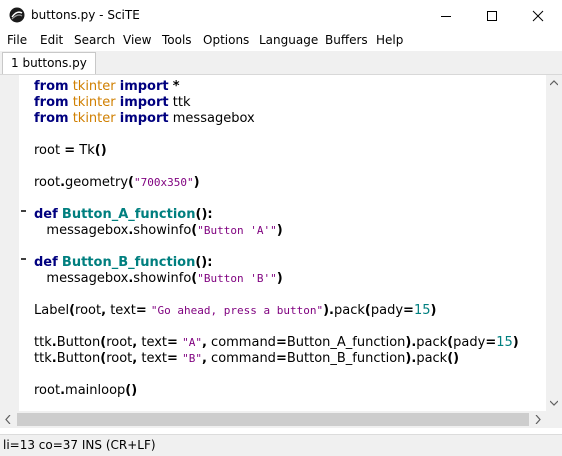 The height and width of the screenshot is (456, 562). Describe the element at coordinates (281, 445) in the screenshot. I see `status-bar: li=13 co=37 INS (CR+LF)` at that location.